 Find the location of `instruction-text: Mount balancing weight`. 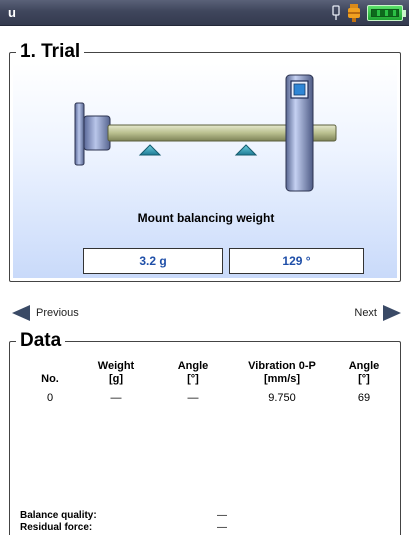

instruction-text: Mount balancing weight is located at coordinates (206, 218).